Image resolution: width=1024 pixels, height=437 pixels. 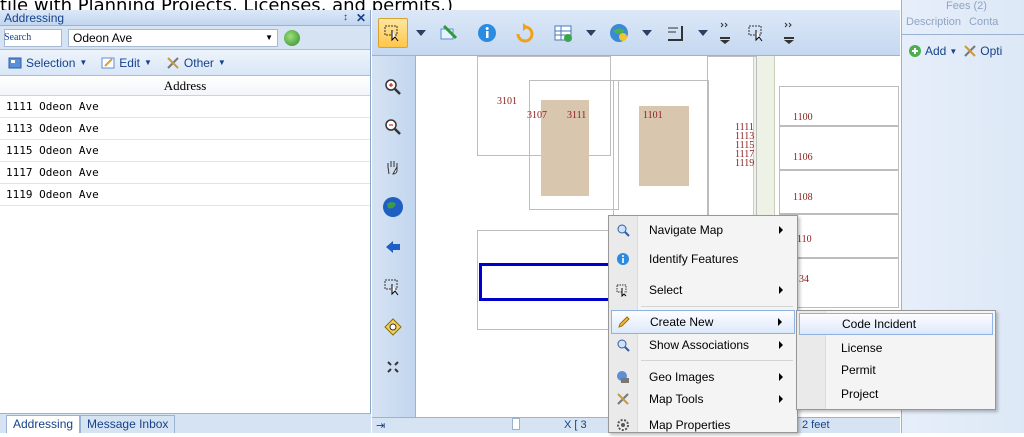 I want to click on coordinate-readout: X [ 3, so click(x=575, y=425).